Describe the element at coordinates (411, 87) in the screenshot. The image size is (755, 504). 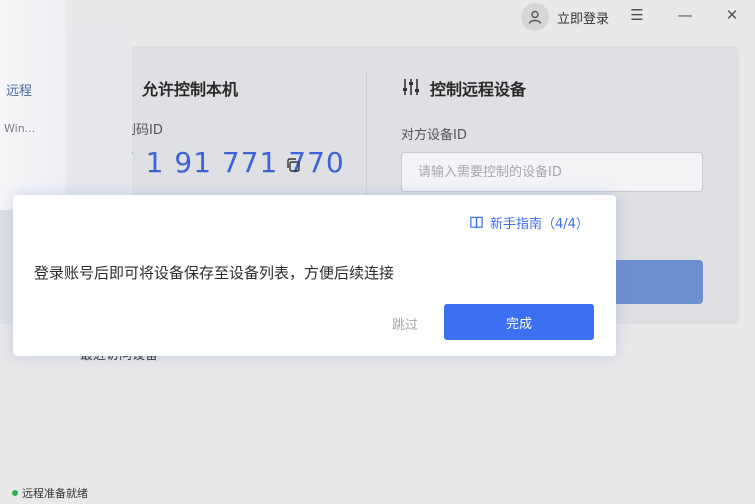
I see `sliders-icon` at that location.